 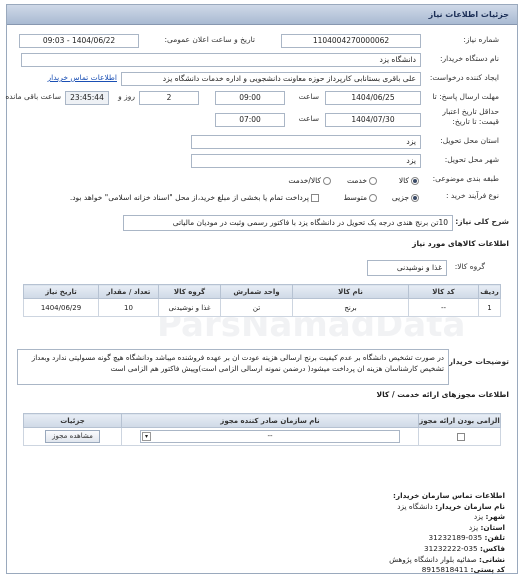 I want to click on contact-line: فاکس: 035-31232222, so click(x=464, y=548).